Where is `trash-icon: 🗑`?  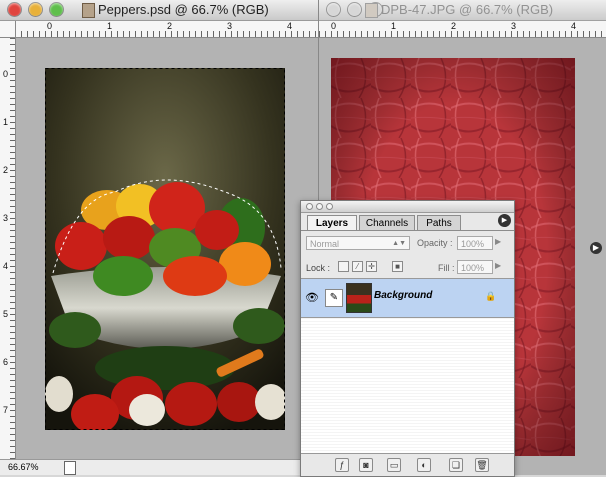 trash-icon: 🗑 is located at coordinates (482, 465).